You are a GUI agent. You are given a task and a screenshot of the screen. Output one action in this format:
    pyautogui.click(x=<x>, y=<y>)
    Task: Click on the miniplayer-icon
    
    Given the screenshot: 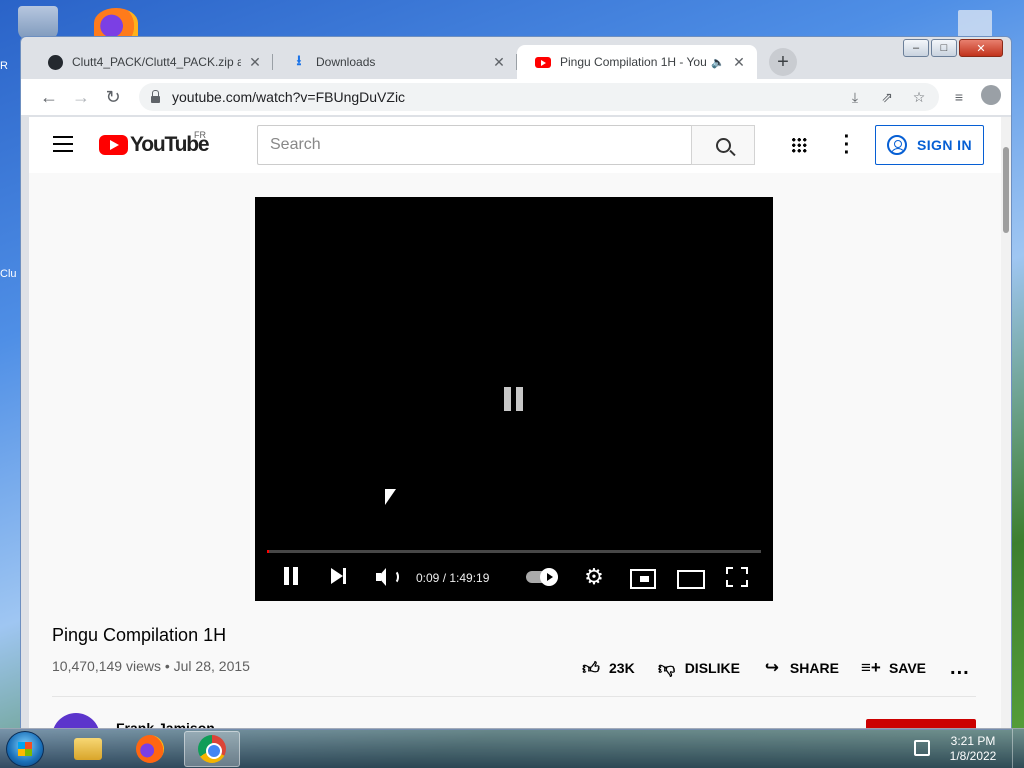 What is the action you would take?
    pyautogui.click(x=642, y=577)
    